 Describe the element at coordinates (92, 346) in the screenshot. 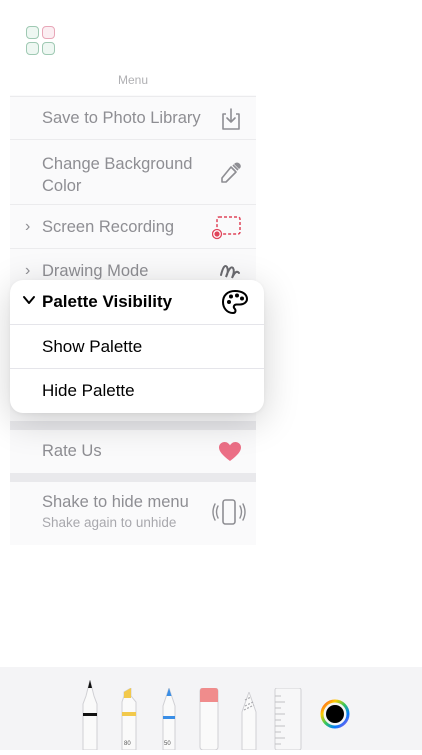

I see `option-label: Show Palette` at that location.